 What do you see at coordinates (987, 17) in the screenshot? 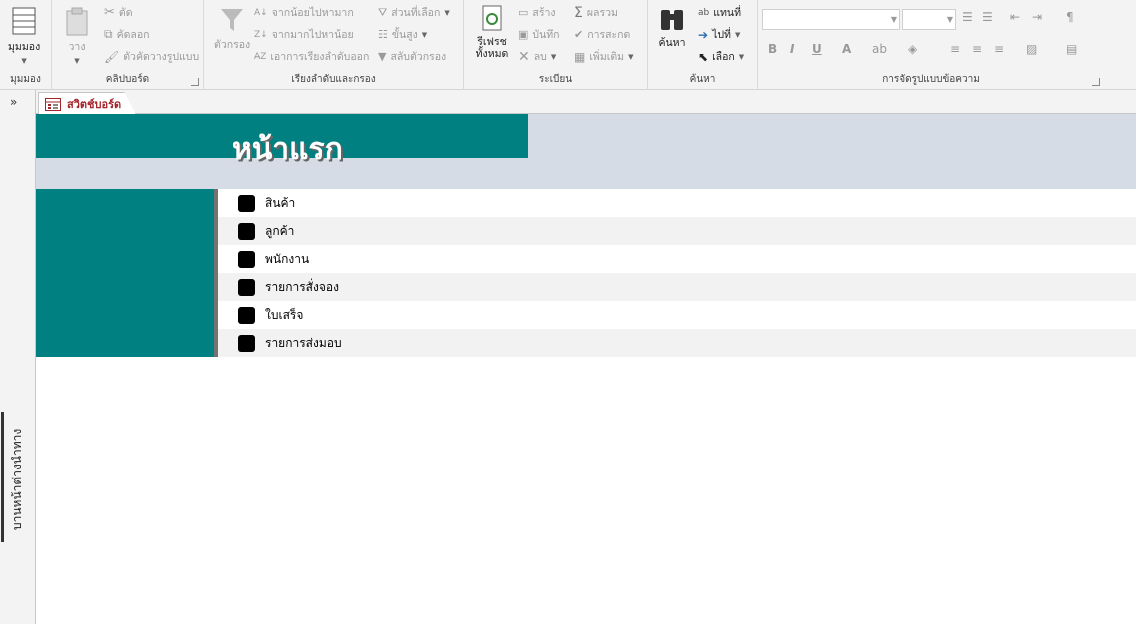
I see `numbering-icon: ☰` at bounding box center [987, 17].